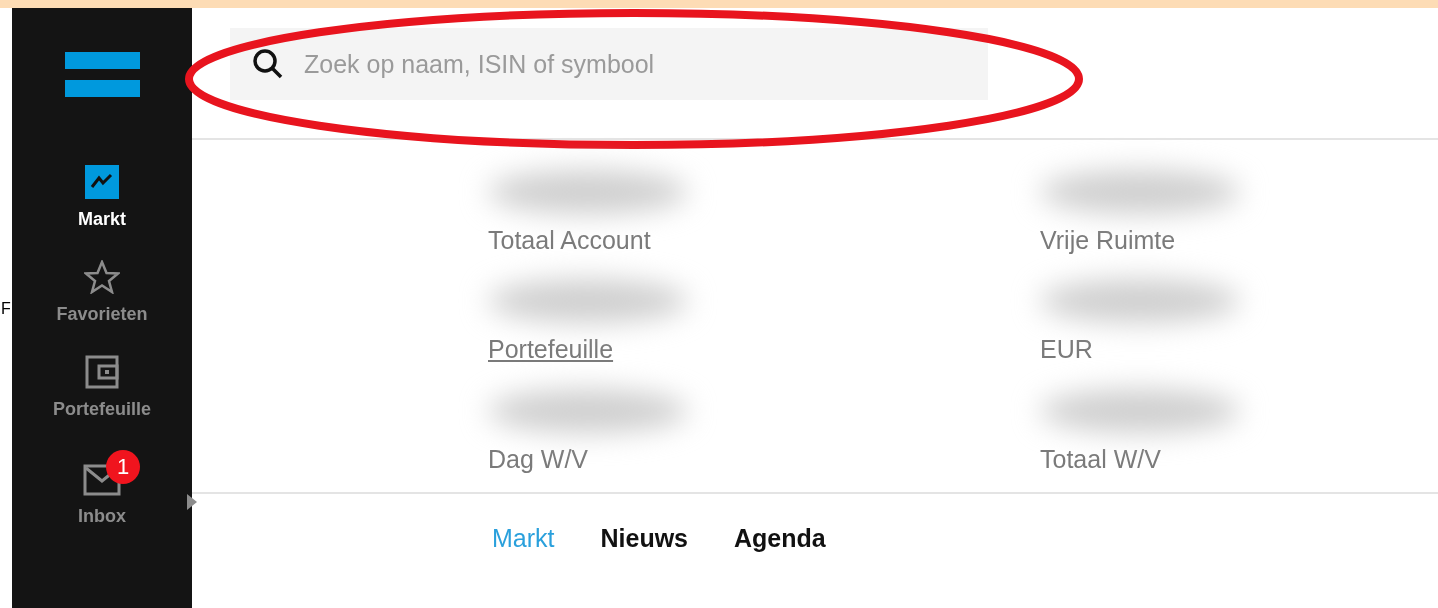 The height and width of the screenshot is (608, 1438). I want to click on sidebar-item: Portefeuille, so click(102, 387).